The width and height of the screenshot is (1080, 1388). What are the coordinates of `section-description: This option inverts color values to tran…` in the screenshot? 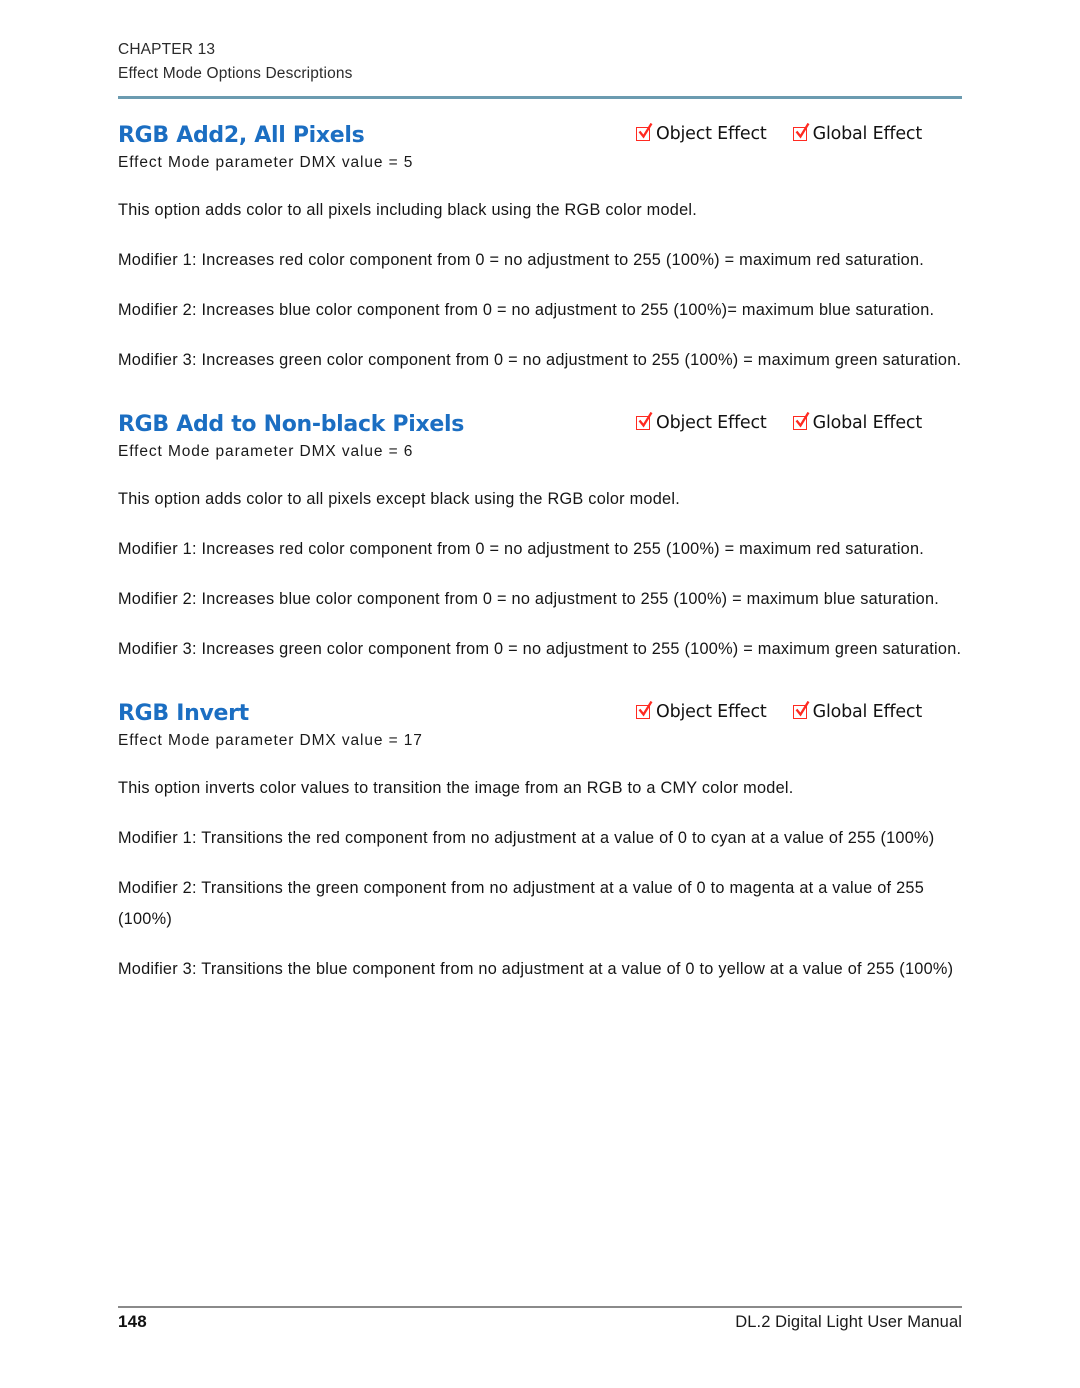 It's located at (456, 788).